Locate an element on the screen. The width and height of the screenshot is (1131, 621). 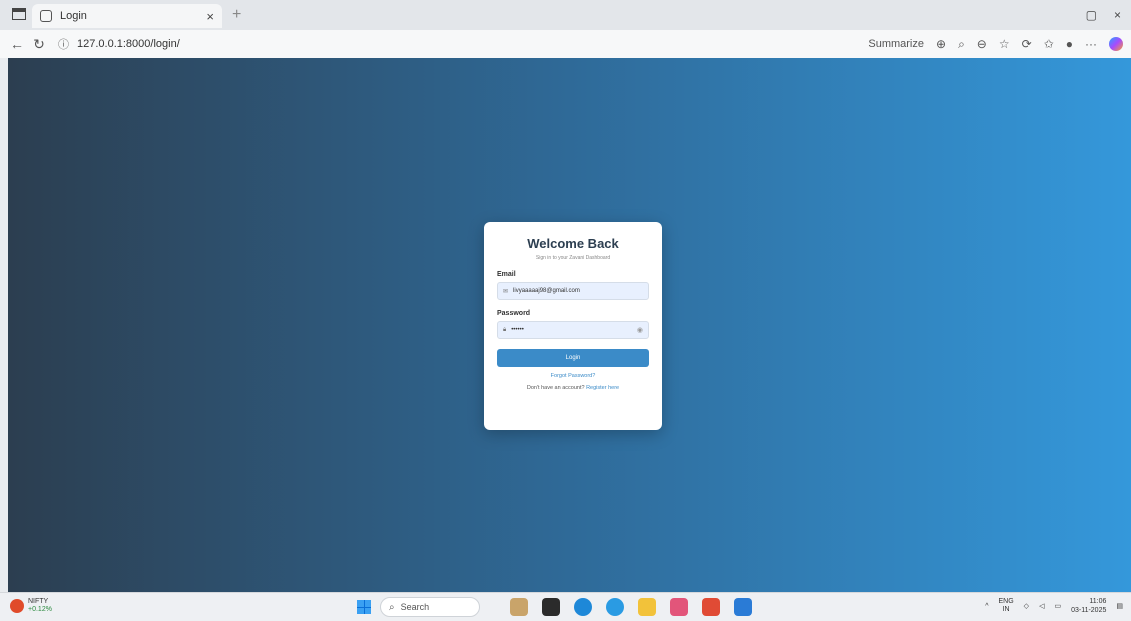
favicon-icon is located at coordinates (46, 16).